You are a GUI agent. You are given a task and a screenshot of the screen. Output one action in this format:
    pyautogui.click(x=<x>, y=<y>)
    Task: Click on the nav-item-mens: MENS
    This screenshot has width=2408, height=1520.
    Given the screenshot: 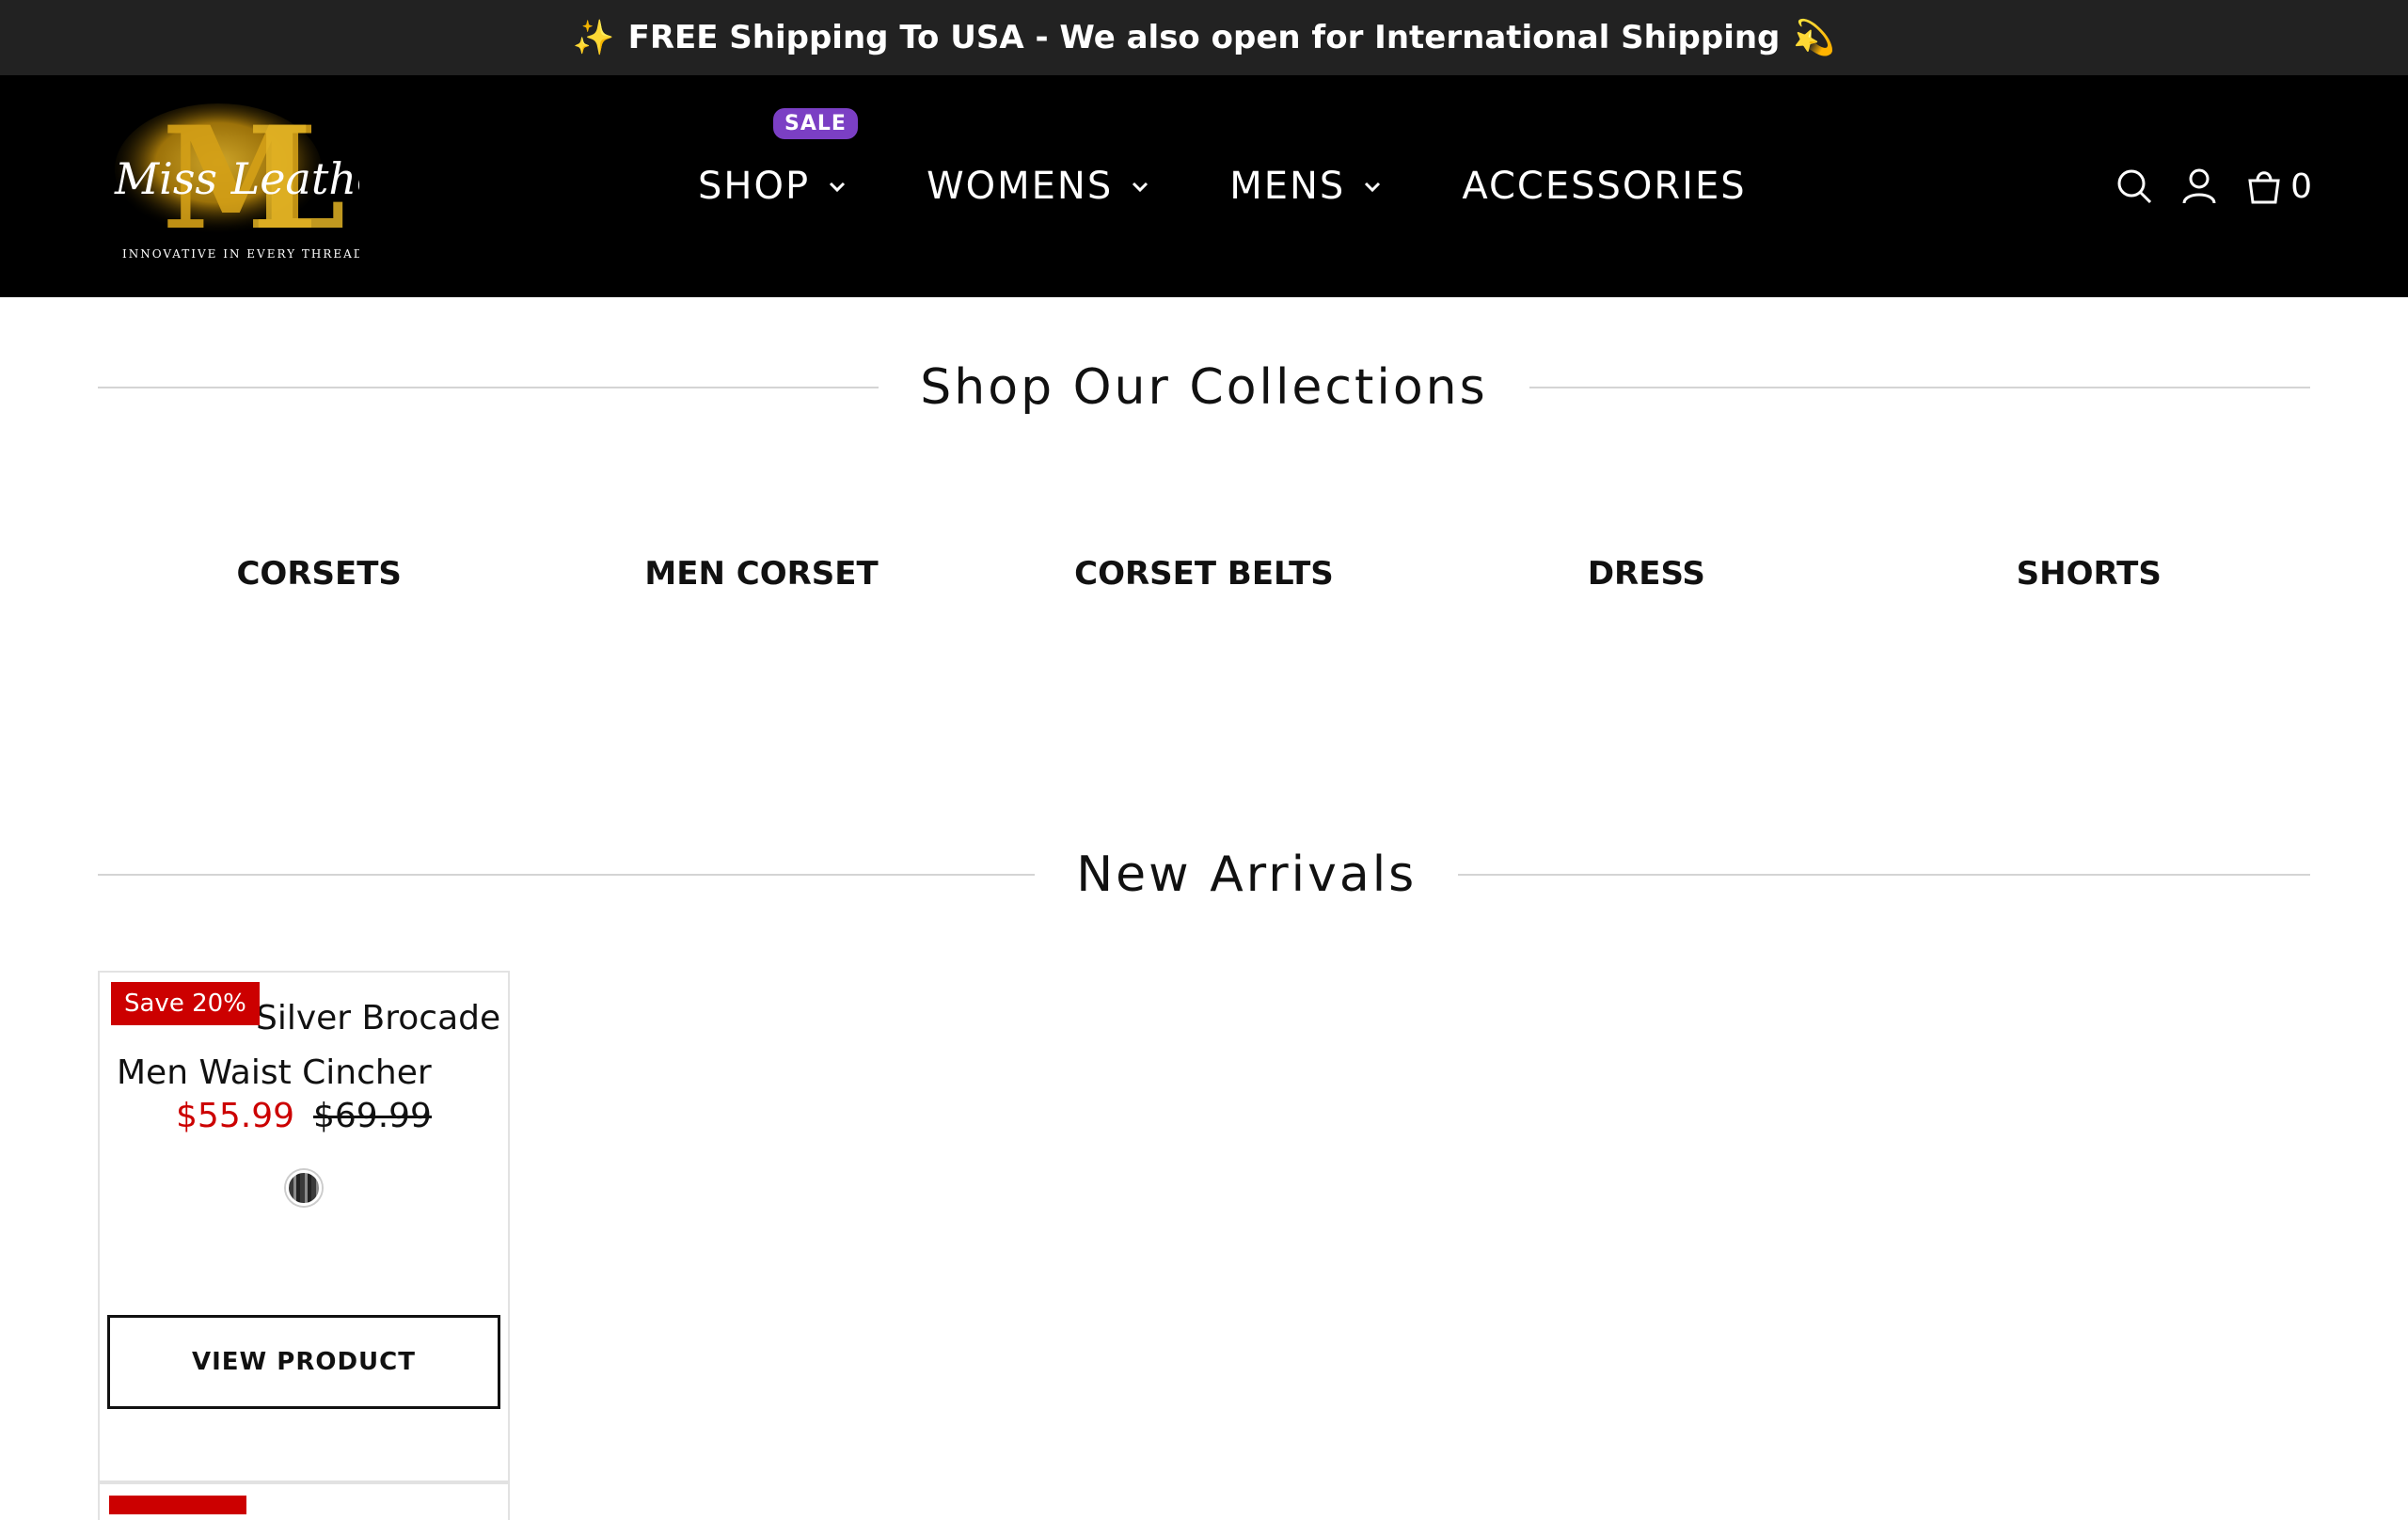 What is the action you would take?
    pyautogui.click(x=1306, y=186)
    